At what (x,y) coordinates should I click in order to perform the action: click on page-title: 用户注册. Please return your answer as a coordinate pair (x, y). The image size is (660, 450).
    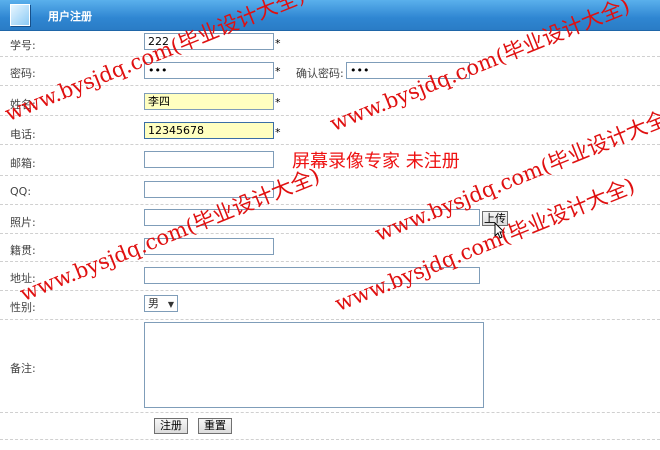
    Looking at the image, I should click on (70, 16).